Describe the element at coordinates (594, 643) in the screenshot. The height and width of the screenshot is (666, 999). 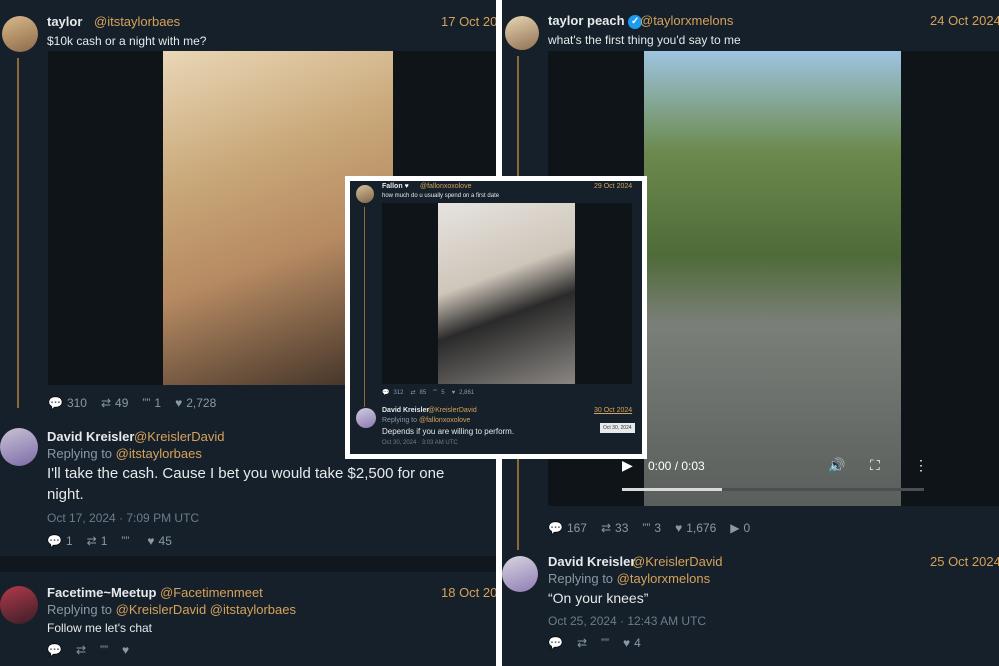
I see `reply-stats: 💬 ⇄ ”” ♥ 4` at that location.